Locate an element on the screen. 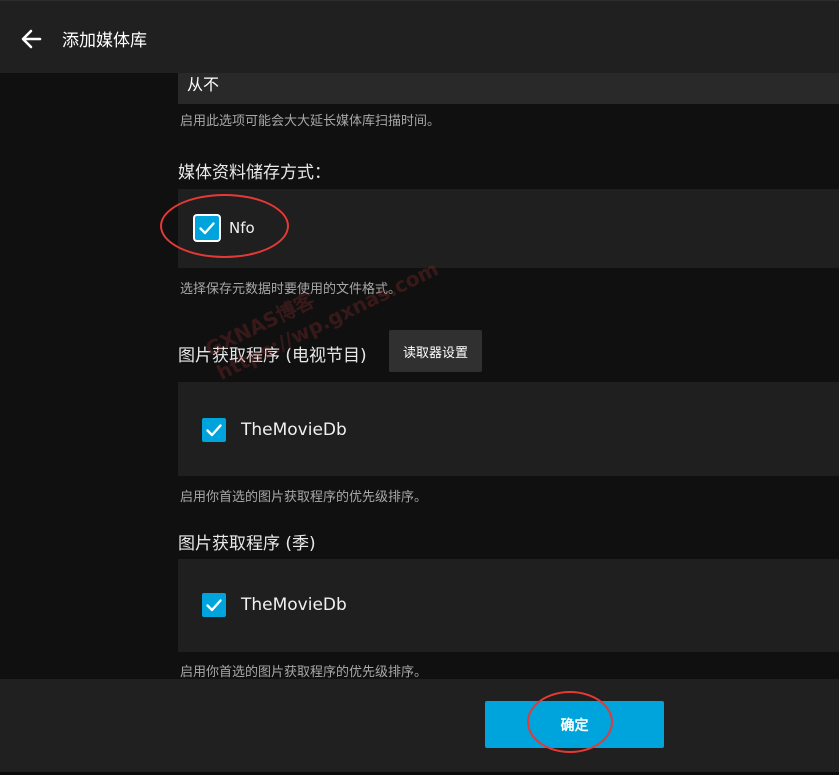 The image size is (839, 775). image-fetchers-series-help: 启用你首选的图片获取程序的优先级排序。 is located at coordinates (304, 497).